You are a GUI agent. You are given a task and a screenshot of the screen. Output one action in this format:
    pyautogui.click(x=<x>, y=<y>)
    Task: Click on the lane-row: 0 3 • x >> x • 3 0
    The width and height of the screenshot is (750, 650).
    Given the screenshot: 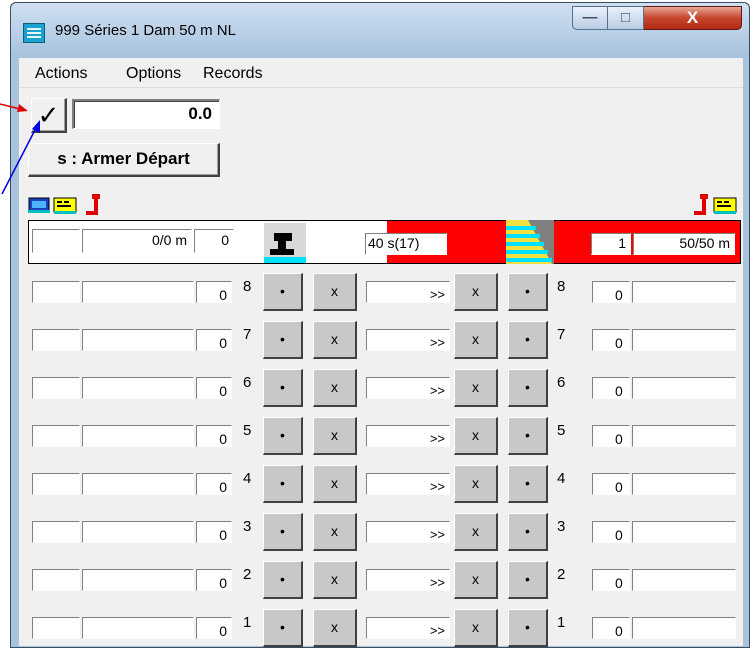 What is the action you would take?
    pyautogui.click(x=375, y=531)
    